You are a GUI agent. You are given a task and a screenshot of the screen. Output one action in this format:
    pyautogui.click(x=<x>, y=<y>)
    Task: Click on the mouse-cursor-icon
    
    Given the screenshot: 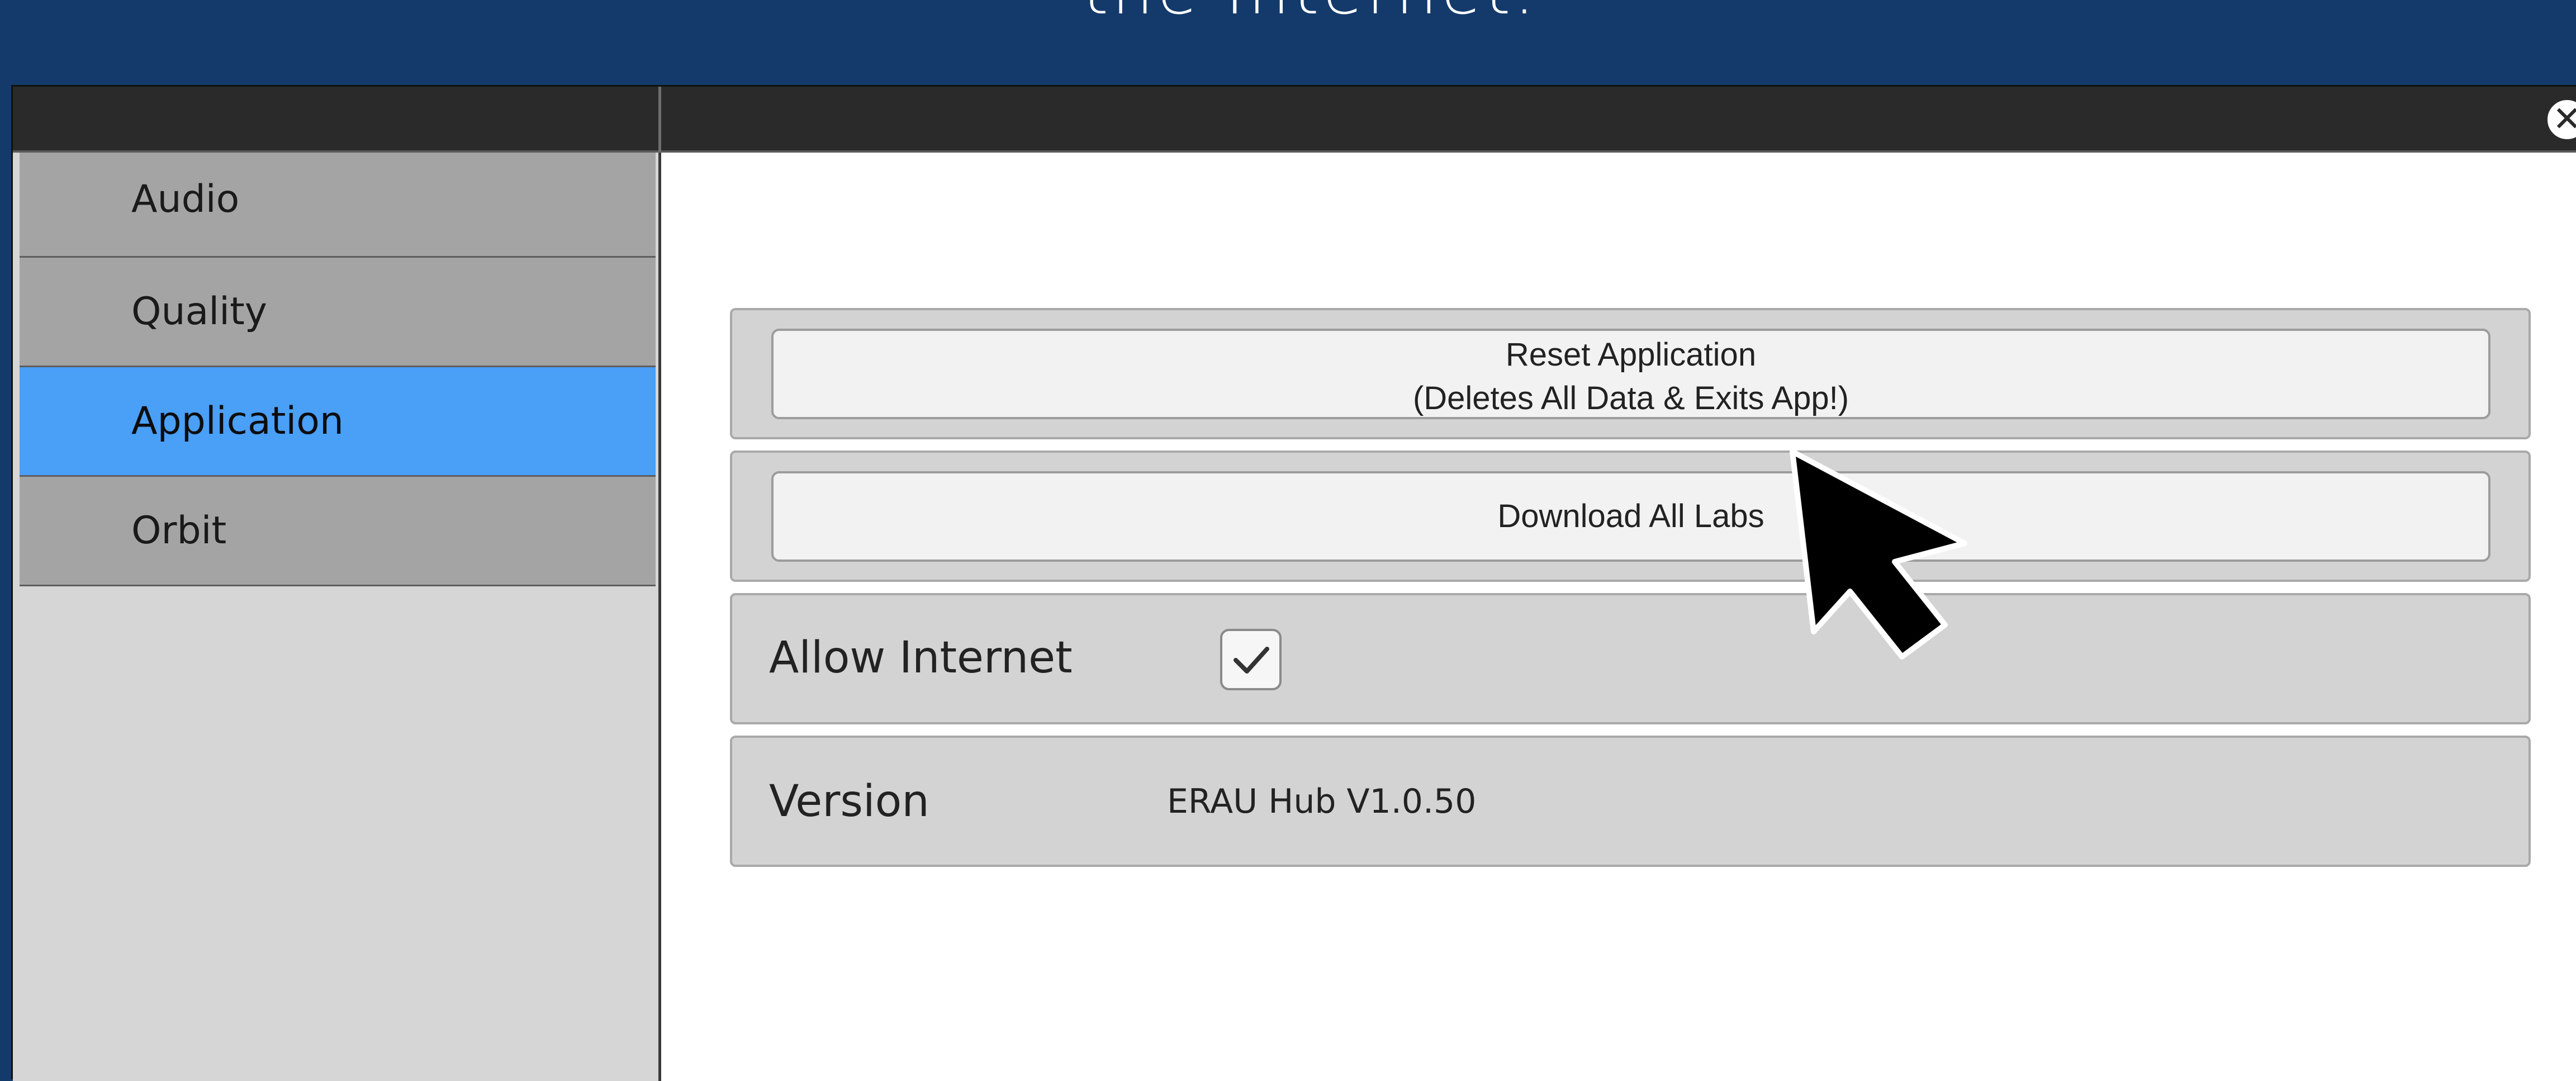 What is the action you would take?
    pyautogui.click(x=1878, y=554)
    